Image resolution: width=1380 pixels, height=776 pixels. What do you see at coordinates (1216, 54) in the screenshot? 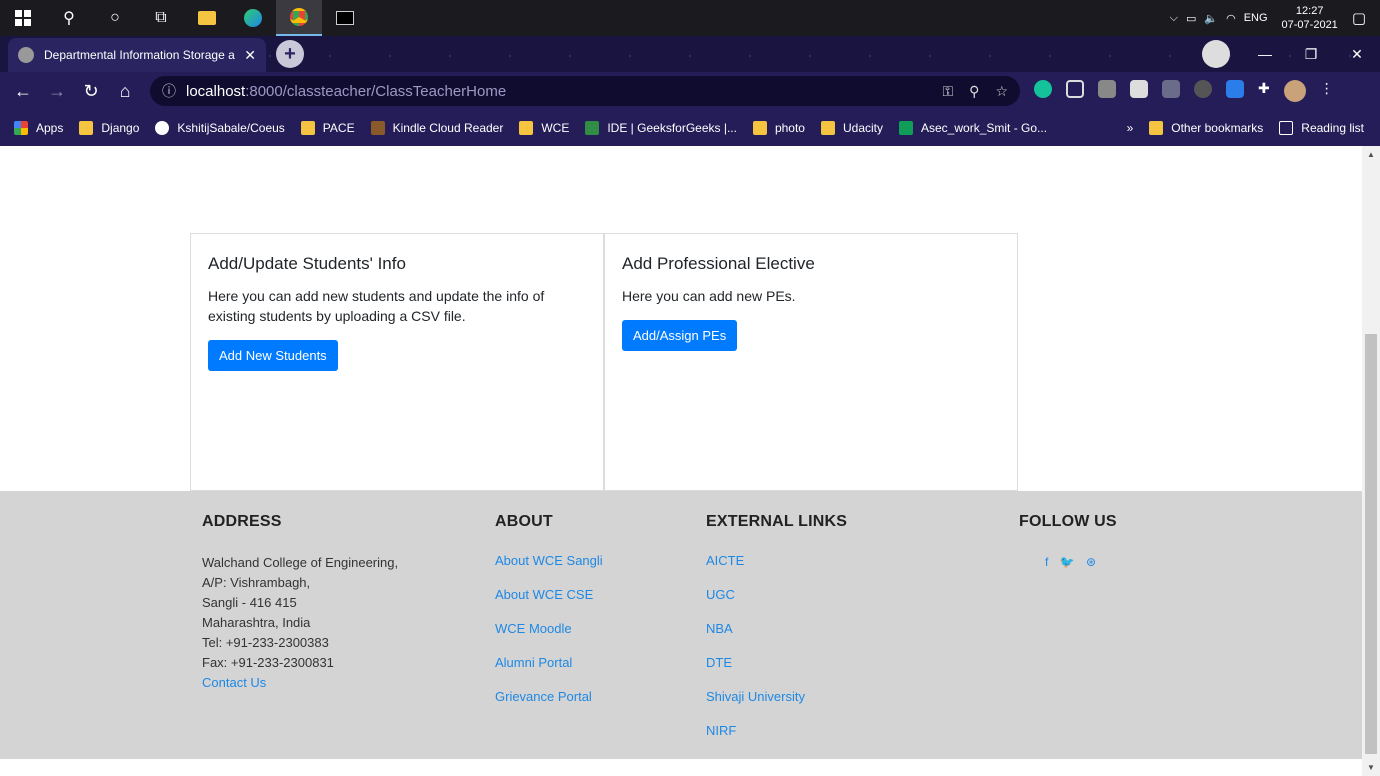
I see `tab-search-icon` at bounding box center [1216, 54].